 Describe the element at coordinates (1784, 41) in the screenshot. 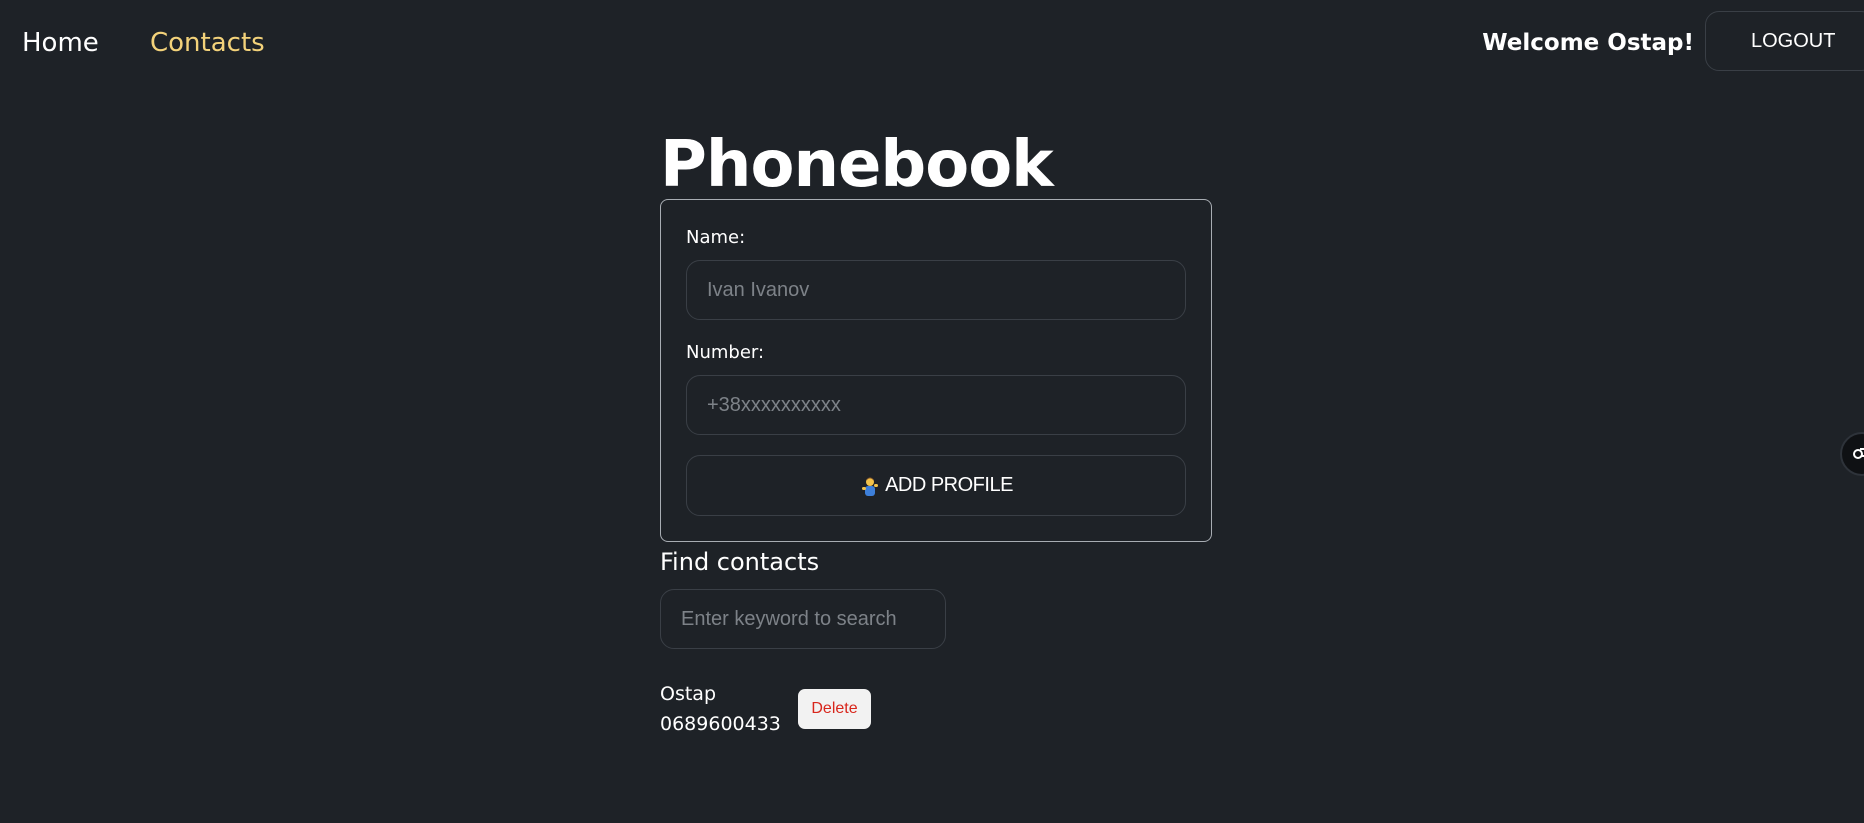

I see `logout-button: LOGOUT` at that location.